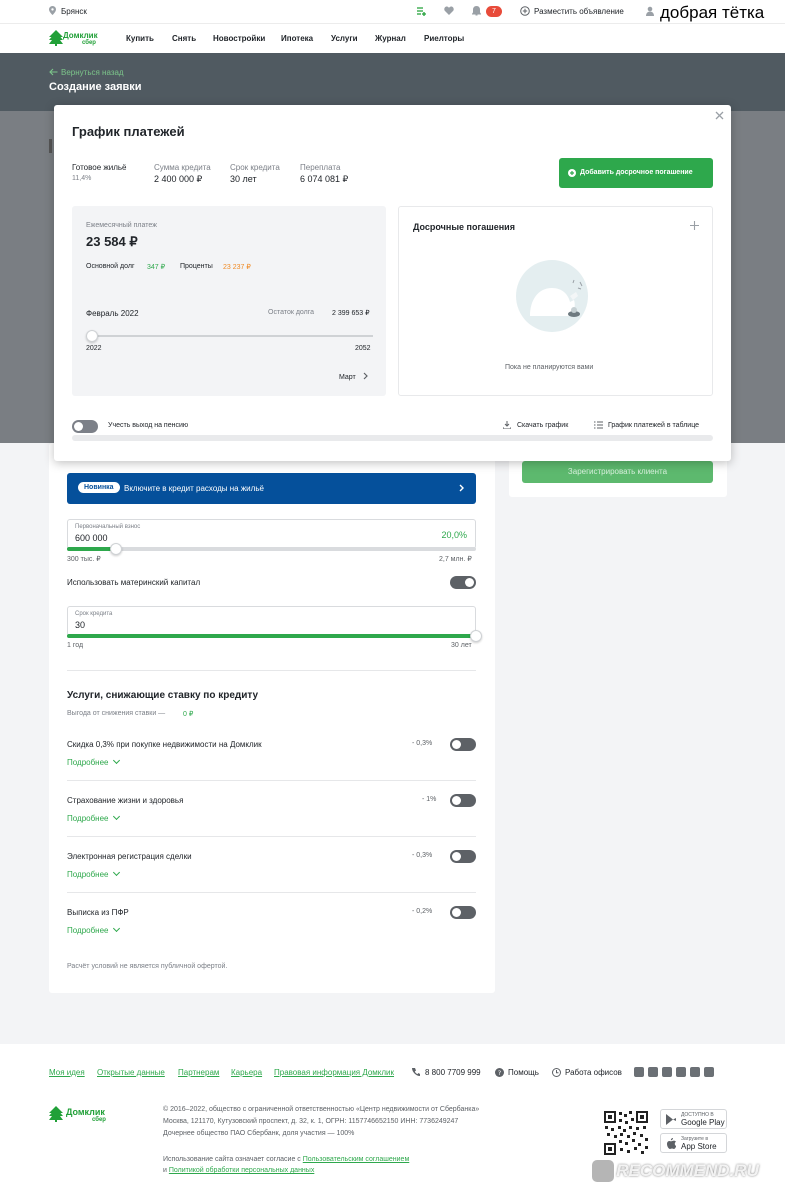 The image size is (785, 1200). What do you see at coordinates (344, 38) in the screenshot?
I see `nav-services: Услуги` at bounding box center [344, 38].